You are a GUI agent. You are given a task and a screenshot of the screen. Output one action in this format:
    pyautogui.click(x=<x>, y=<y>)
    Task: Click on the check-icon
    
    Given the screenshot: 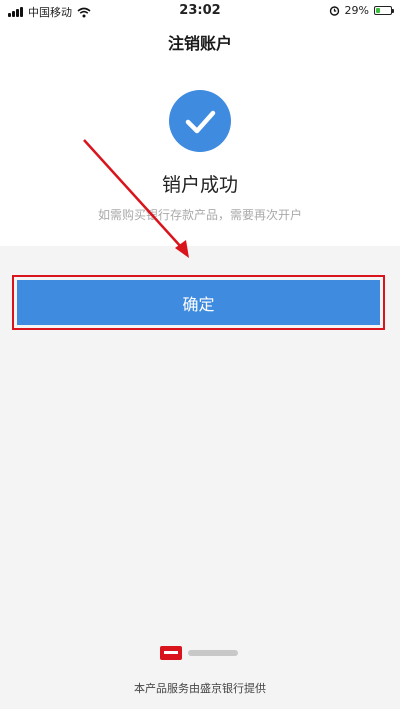 What is the action you would take?
    pyautogui.click(x=200, y=122)
    